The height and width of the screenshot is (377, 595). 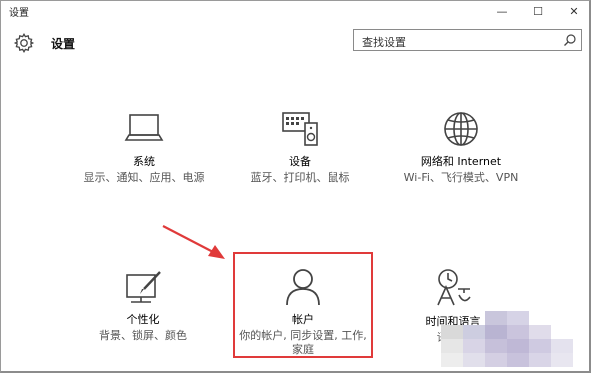 What do you see at coordinates (144, 177) in the screenshot?
I see `tile-system-desc: 显示、通知、应用、电源` at bounding box center [144, 177].